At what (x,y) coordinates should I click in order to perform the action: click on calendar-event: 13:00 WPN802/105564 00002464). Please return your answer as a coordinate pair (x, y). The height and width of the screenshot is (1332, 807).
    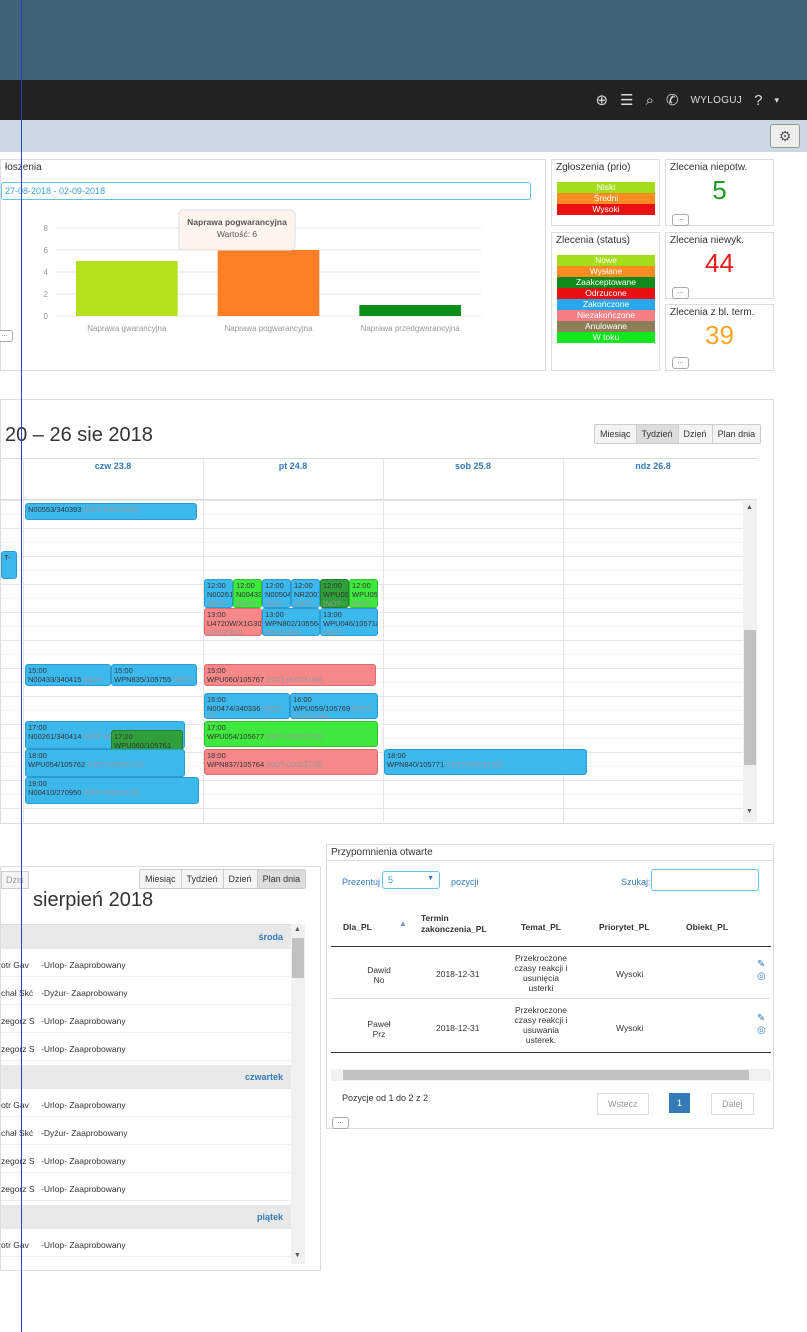
    Looking at the image, I should click on (291, 622).